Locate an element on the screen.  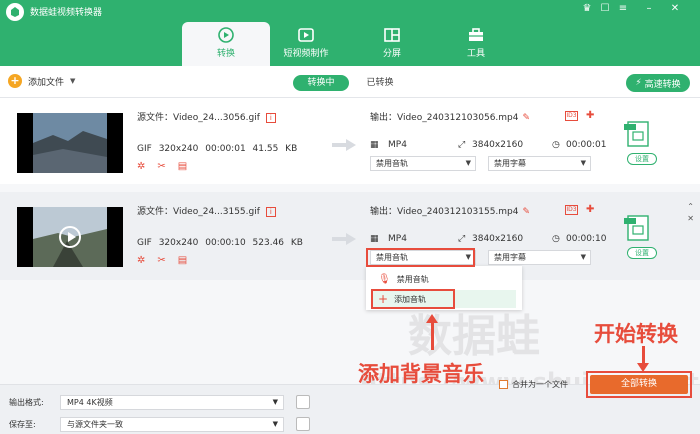
menu-item-disable-audio: 🎙 禁用音轨 is located at coordinates (444, 279).